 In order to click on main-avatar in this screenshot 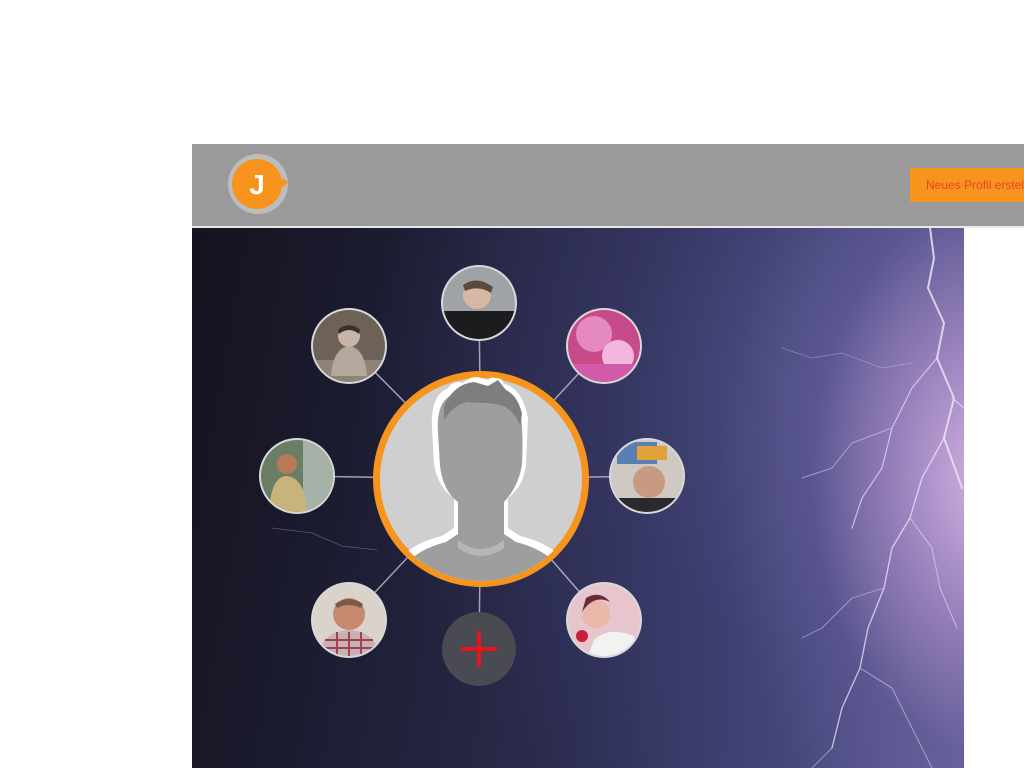, I will do `click(481, 479)`.